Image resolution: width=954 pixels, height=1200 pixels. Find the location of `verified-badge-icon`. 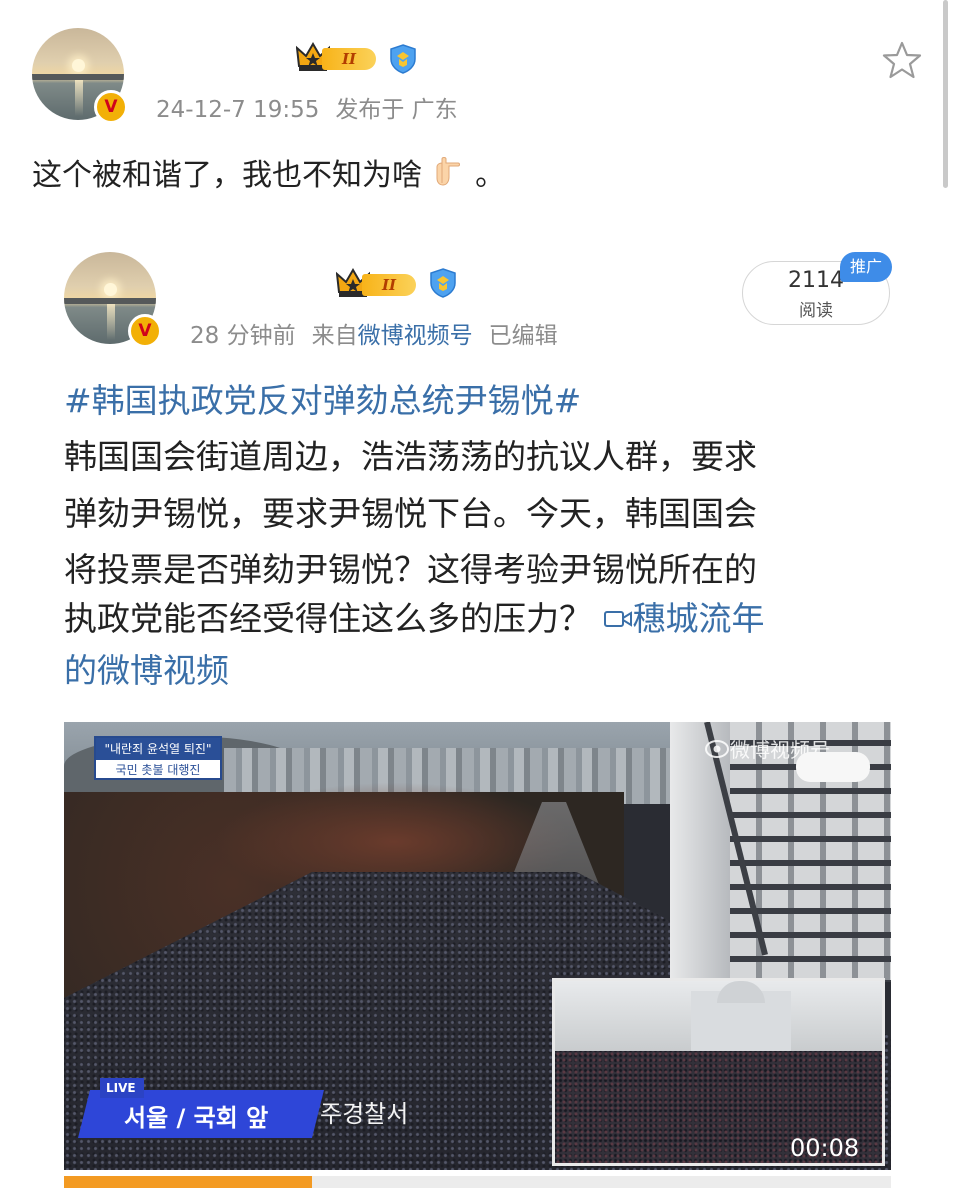

verified-badge-icon is located at coordinates (111, 107).